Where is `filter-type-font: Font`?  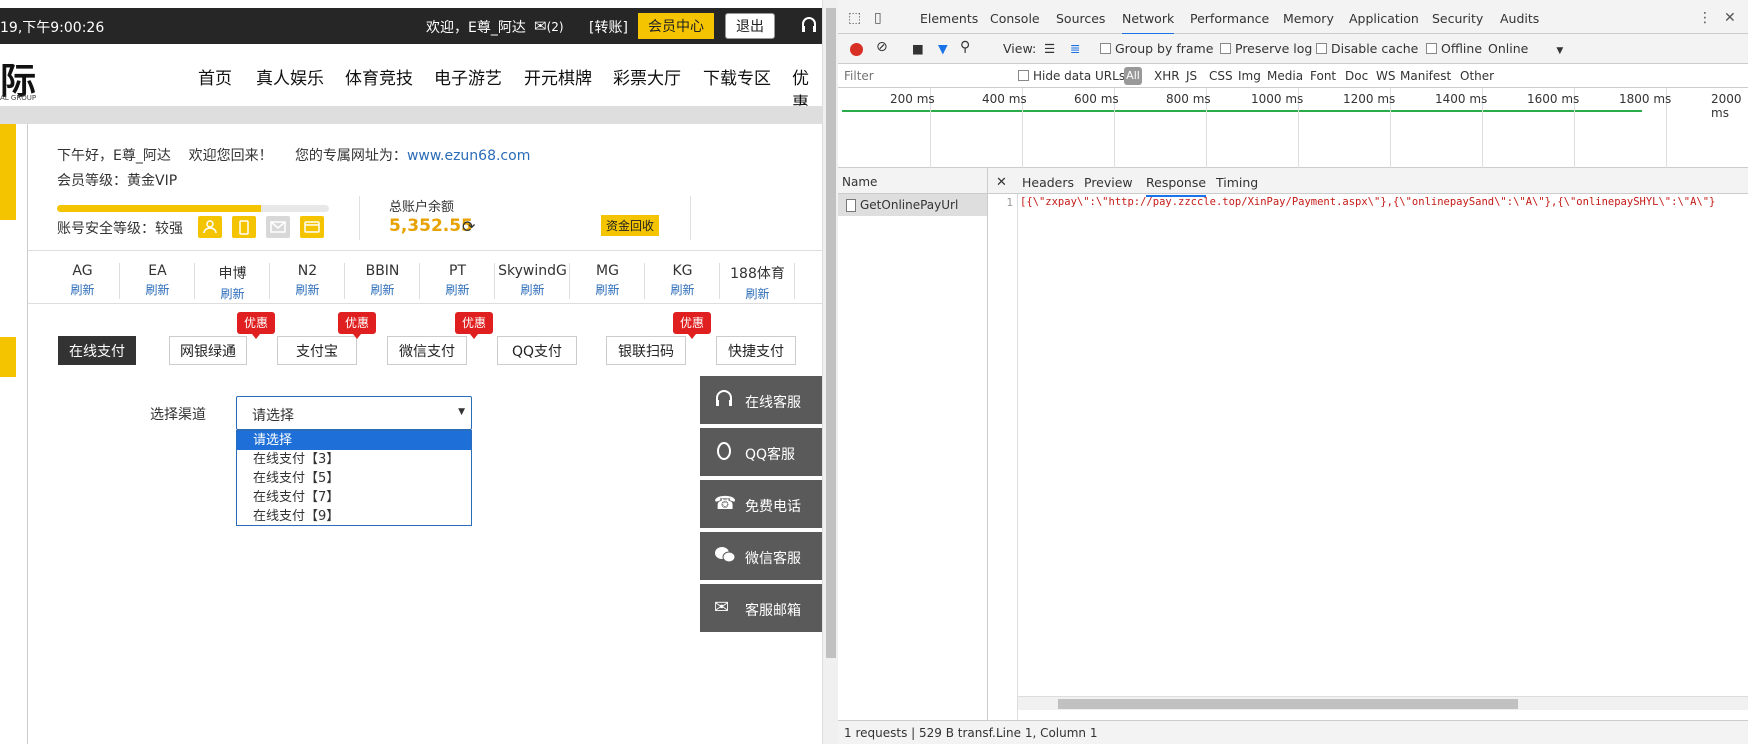
filter-type-font: Font is located at coordinates (1323, 76).